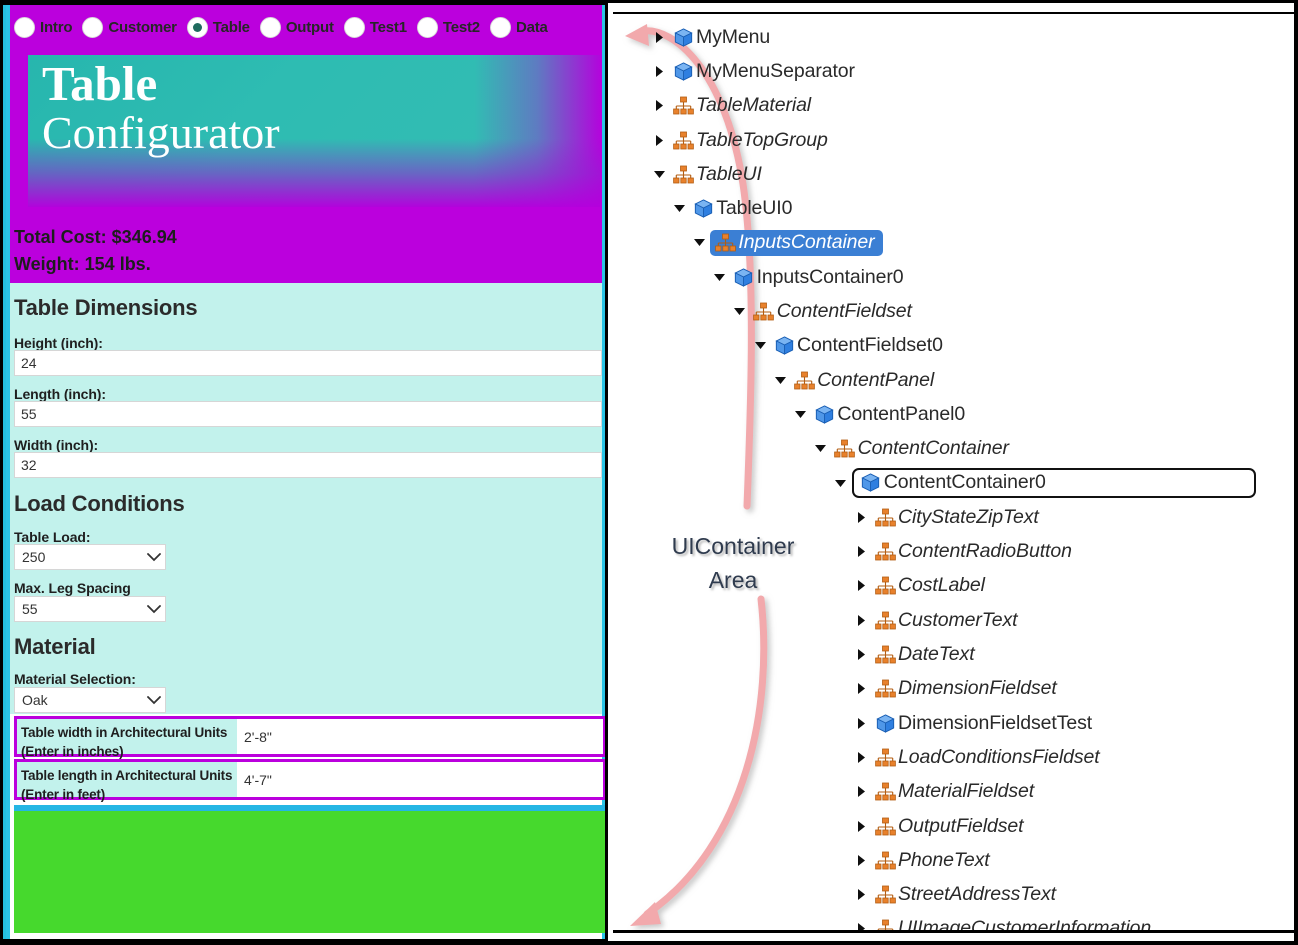 This screenshot has width=1298, height=945. I want to click on tree-item-contentfieldset0: ContentFieldset0, so click(778, 346).